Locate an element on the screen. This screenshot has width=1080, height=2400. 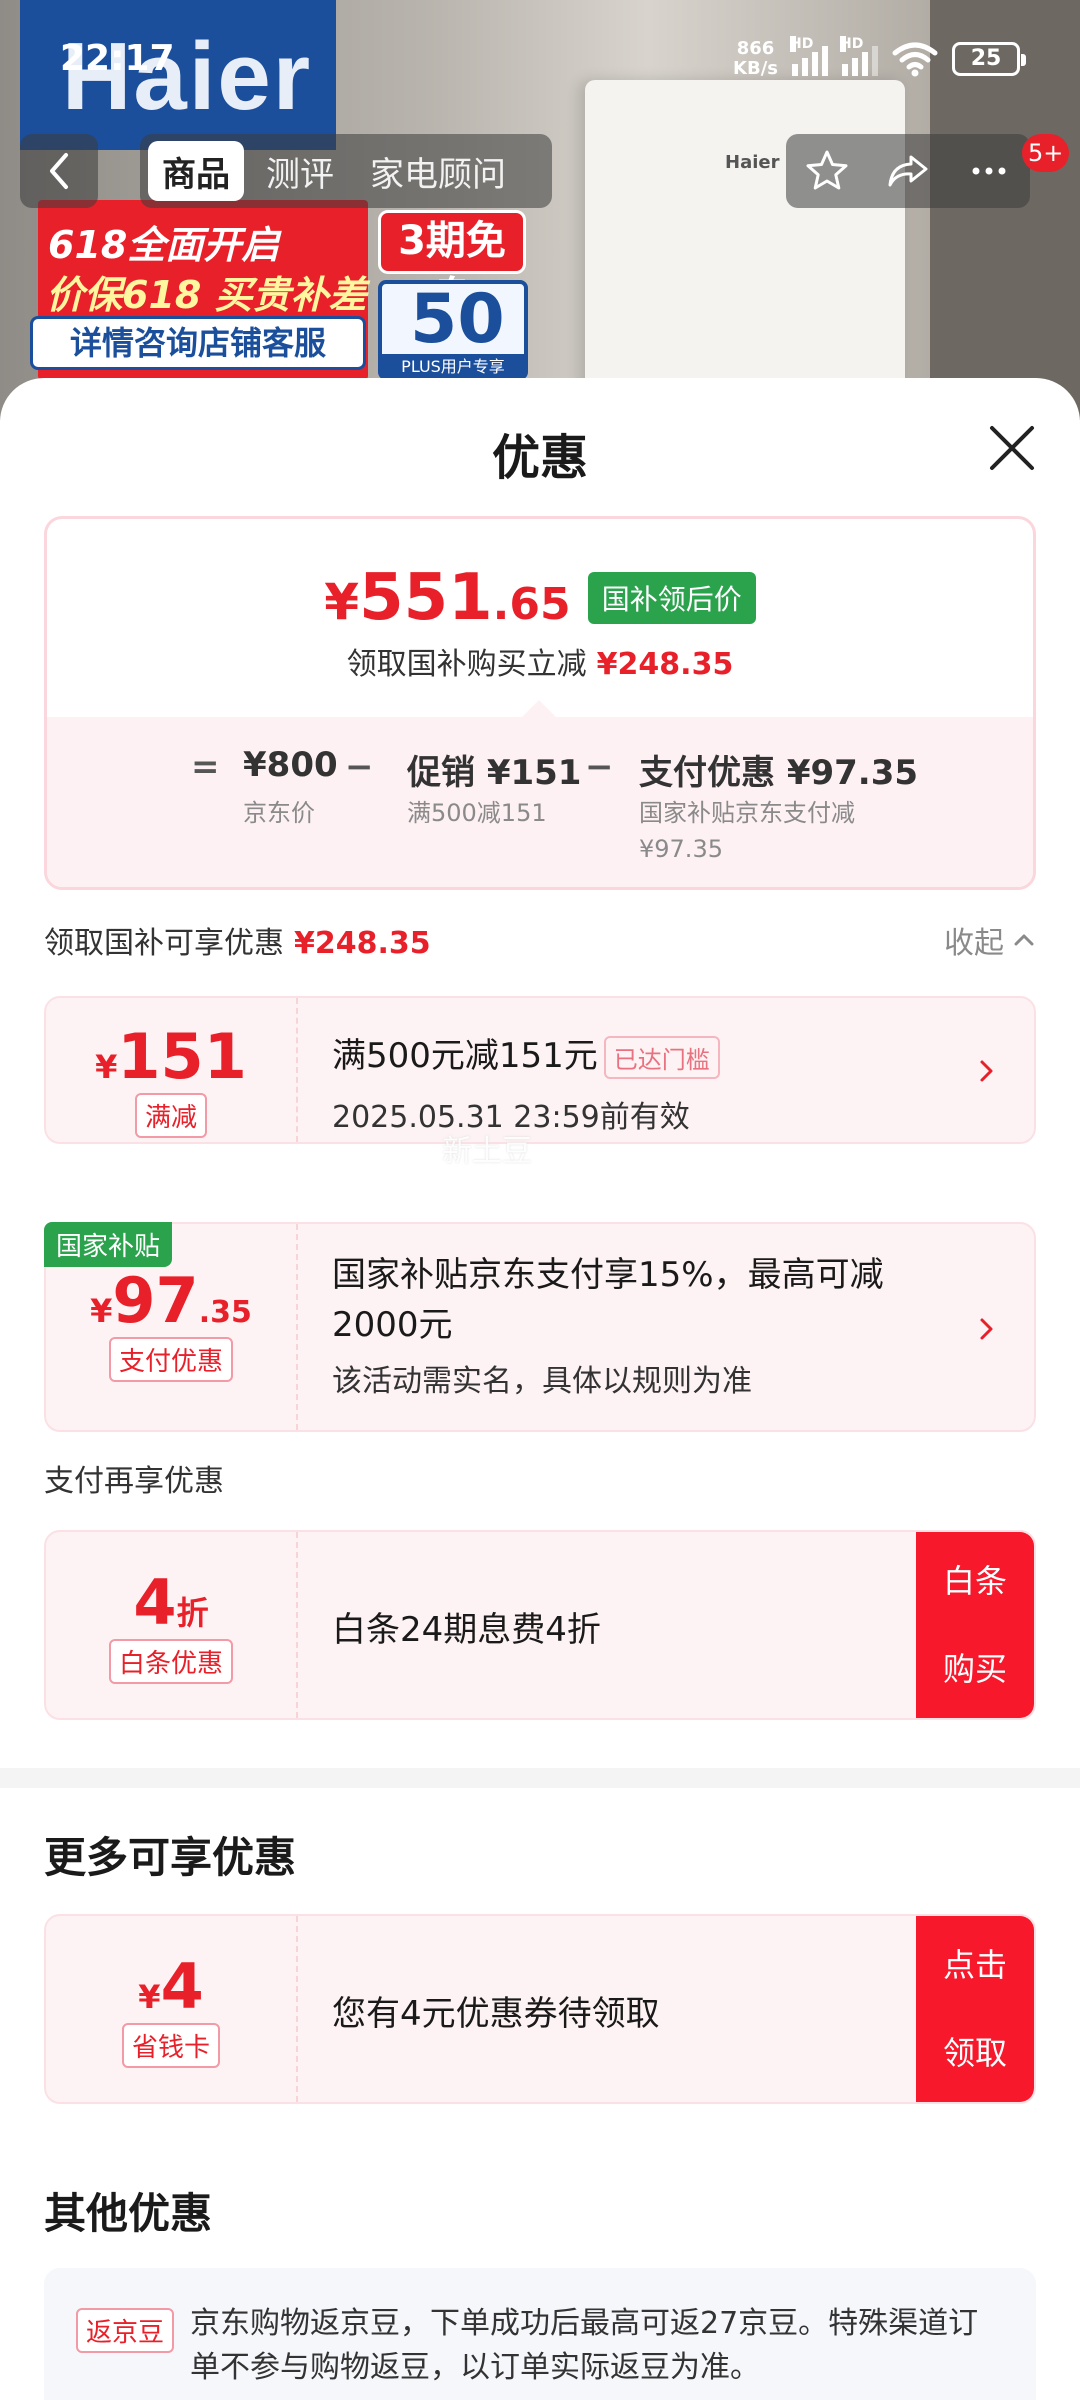
plus-tag: PLUS用户专享 is located at coordinates (453, 367).